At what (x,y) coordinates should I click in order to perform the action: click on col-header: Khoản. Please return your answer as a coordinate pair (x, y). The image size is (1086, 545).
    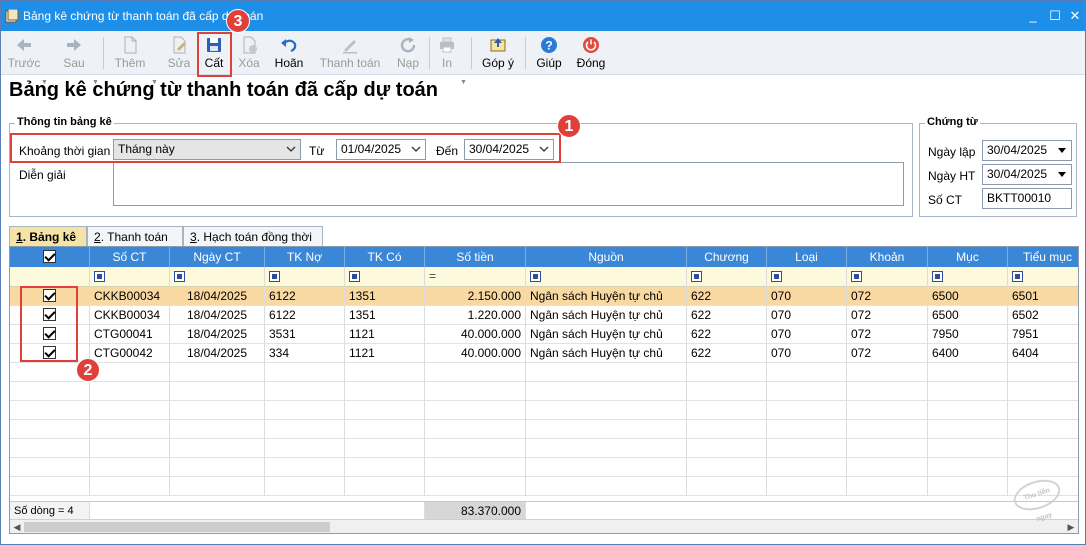
    Looking at the image, I should click on (887, 257).